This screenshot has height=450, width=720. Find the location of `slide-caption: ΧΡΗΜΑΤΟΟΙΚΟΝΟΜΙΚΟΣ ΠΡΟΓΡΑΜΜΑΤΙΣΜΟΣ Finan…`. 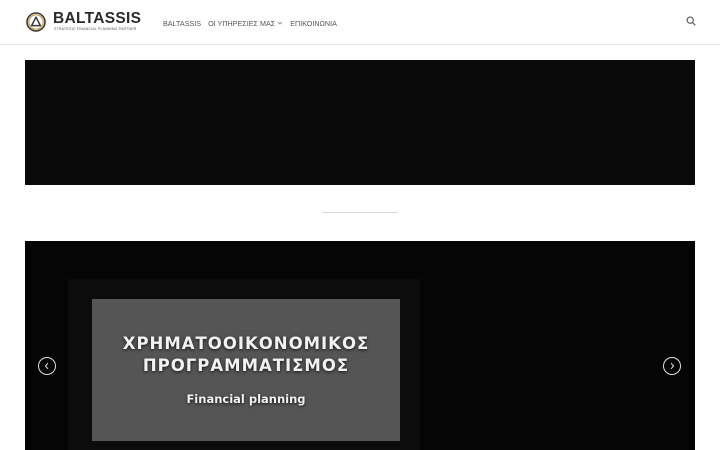

slide-caption: ΧΡΗΜΑΤΟΟΙΚΟΝΟΜΙΚΟΣ ΠΡΟΓΡΑΜΜΑΤΙΣΜΟΣ Finan… is located at coordinates (246, 370).